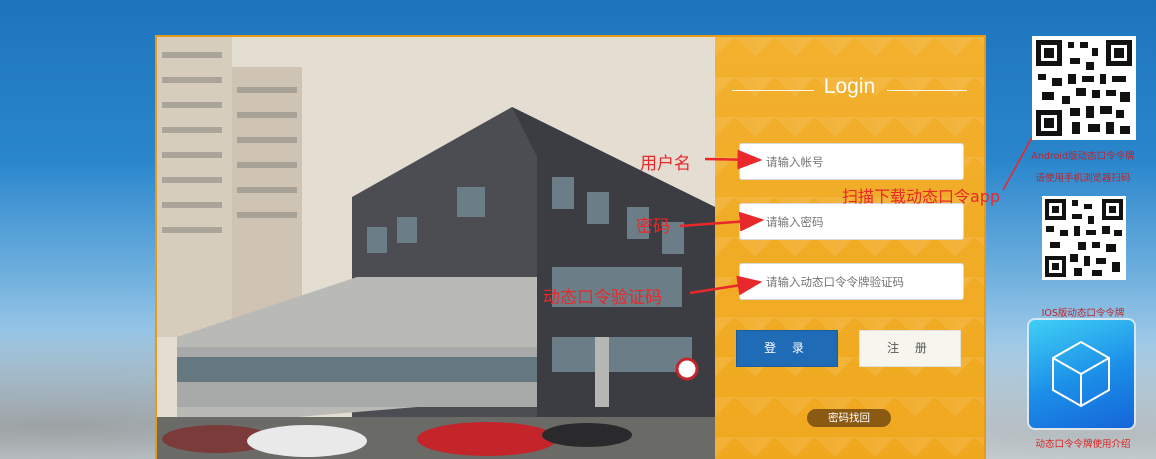 This screenshot has width=1156, height=459. Describe the element at coordinates (921, 196) in the screenshot. I see `scan-annotation: 扫描下载动态口令app` at that location.